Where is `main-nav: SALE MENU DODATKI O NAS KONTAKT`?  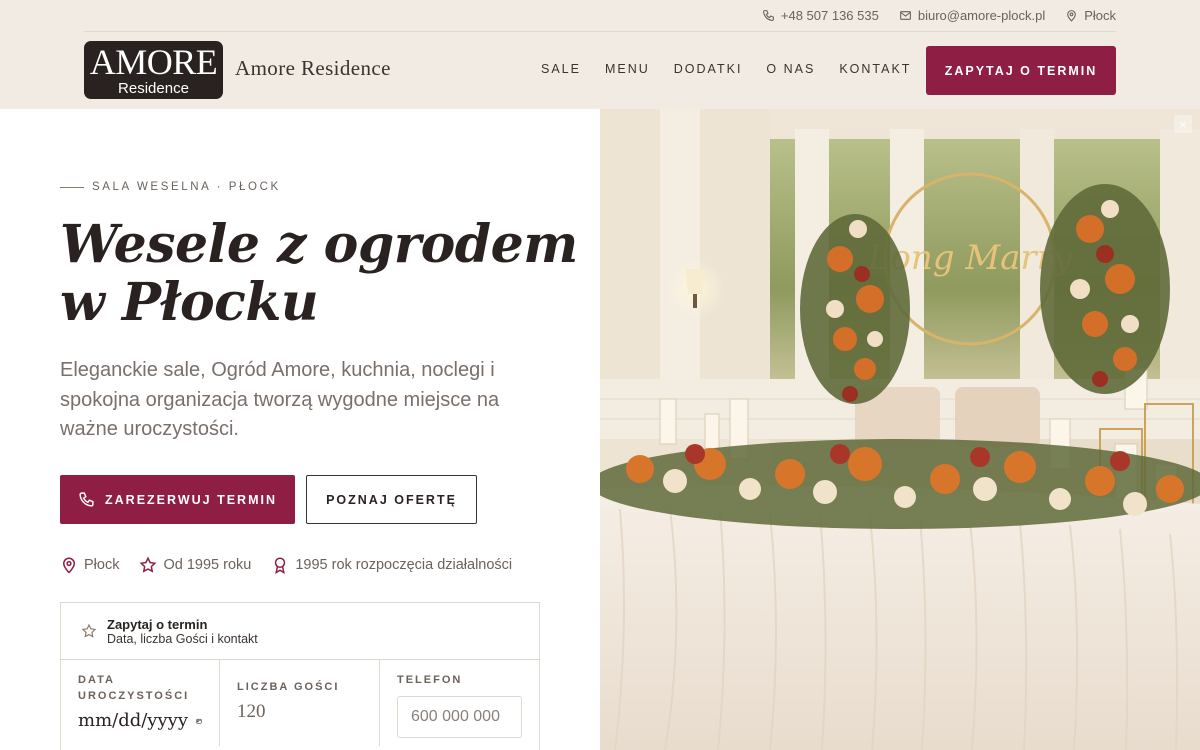
main-nav: SALE MENU DODATKI O NAS KONTAKT is located at coordinates (738, 69).